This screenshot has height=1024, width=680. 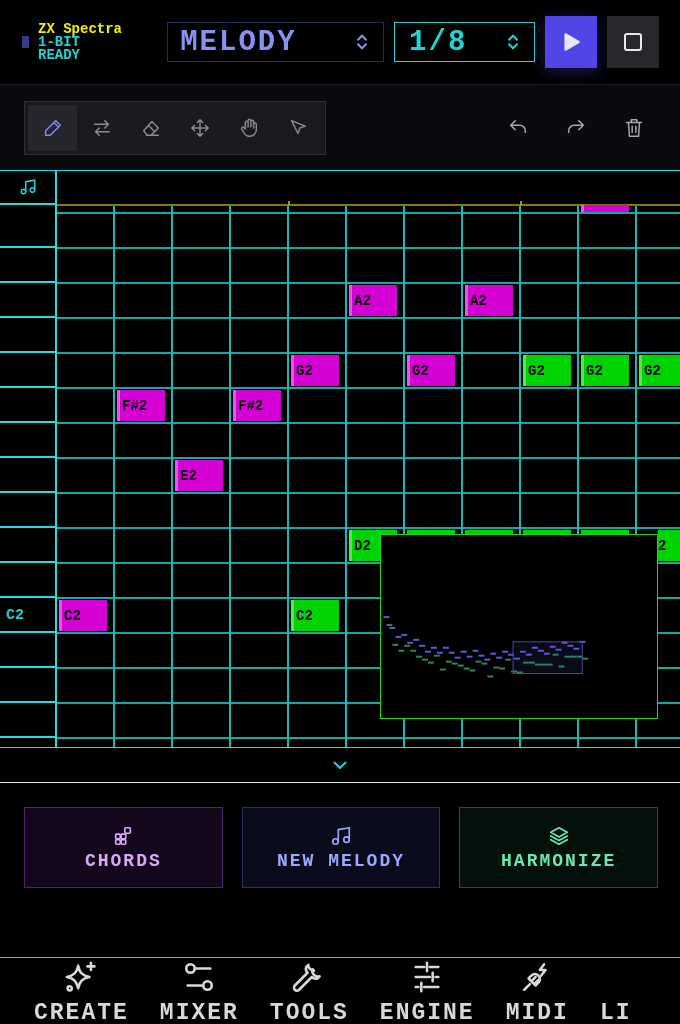 I want to click on grid-select: 1/8, so click(x=465, y=42).